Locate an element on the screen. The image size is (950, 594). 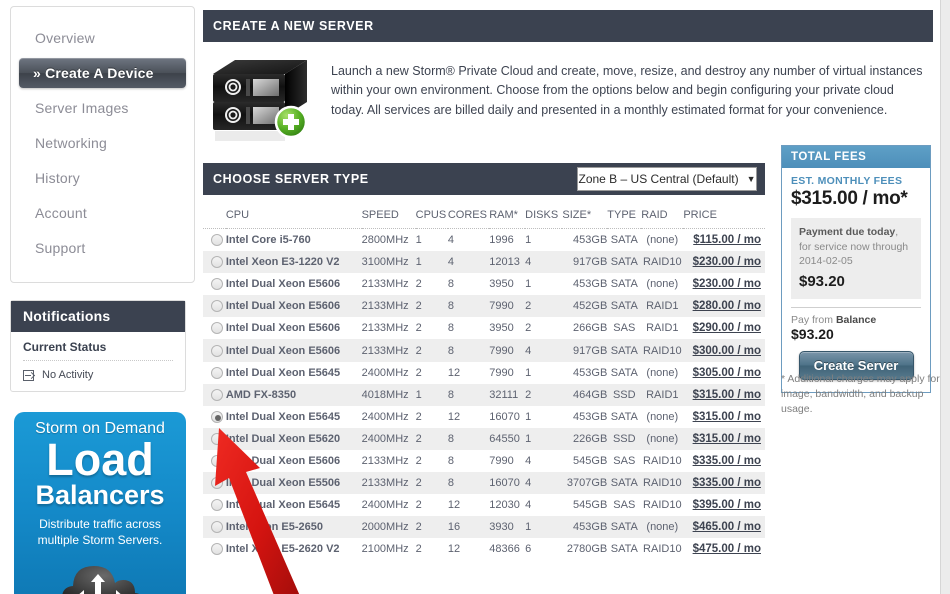
sidebar-item-networking: Networking is located at coordinates (102, 143).